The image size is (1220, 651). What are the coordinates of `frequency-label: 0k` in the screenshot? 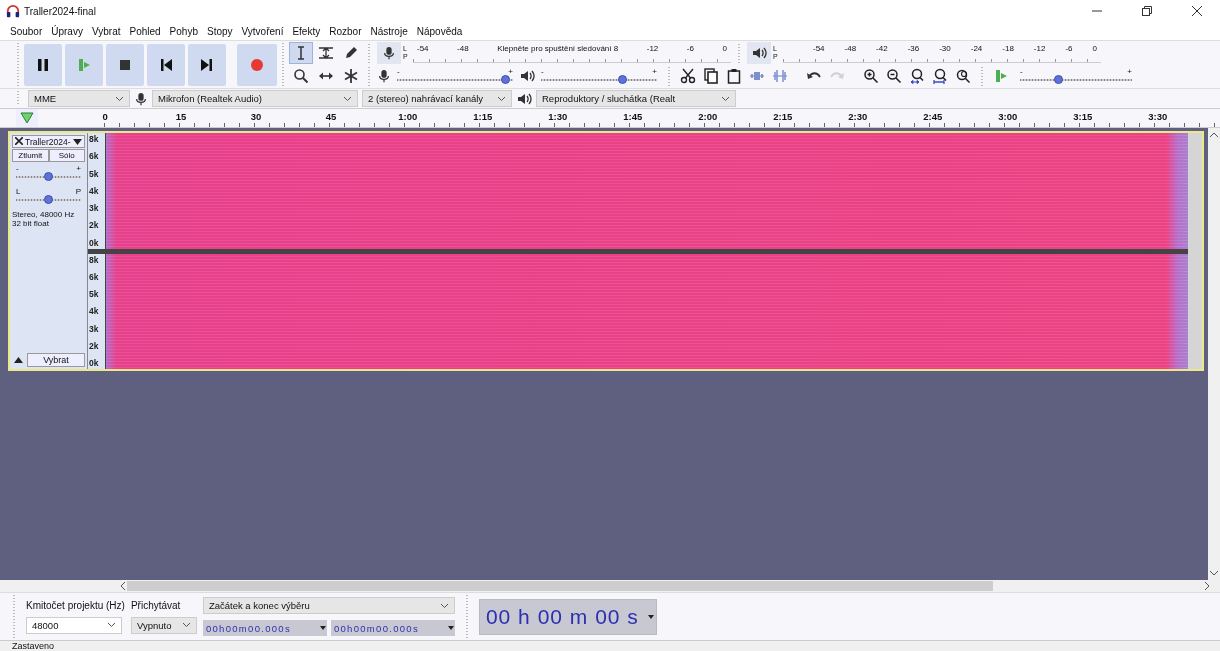 It's located at (94, 242).